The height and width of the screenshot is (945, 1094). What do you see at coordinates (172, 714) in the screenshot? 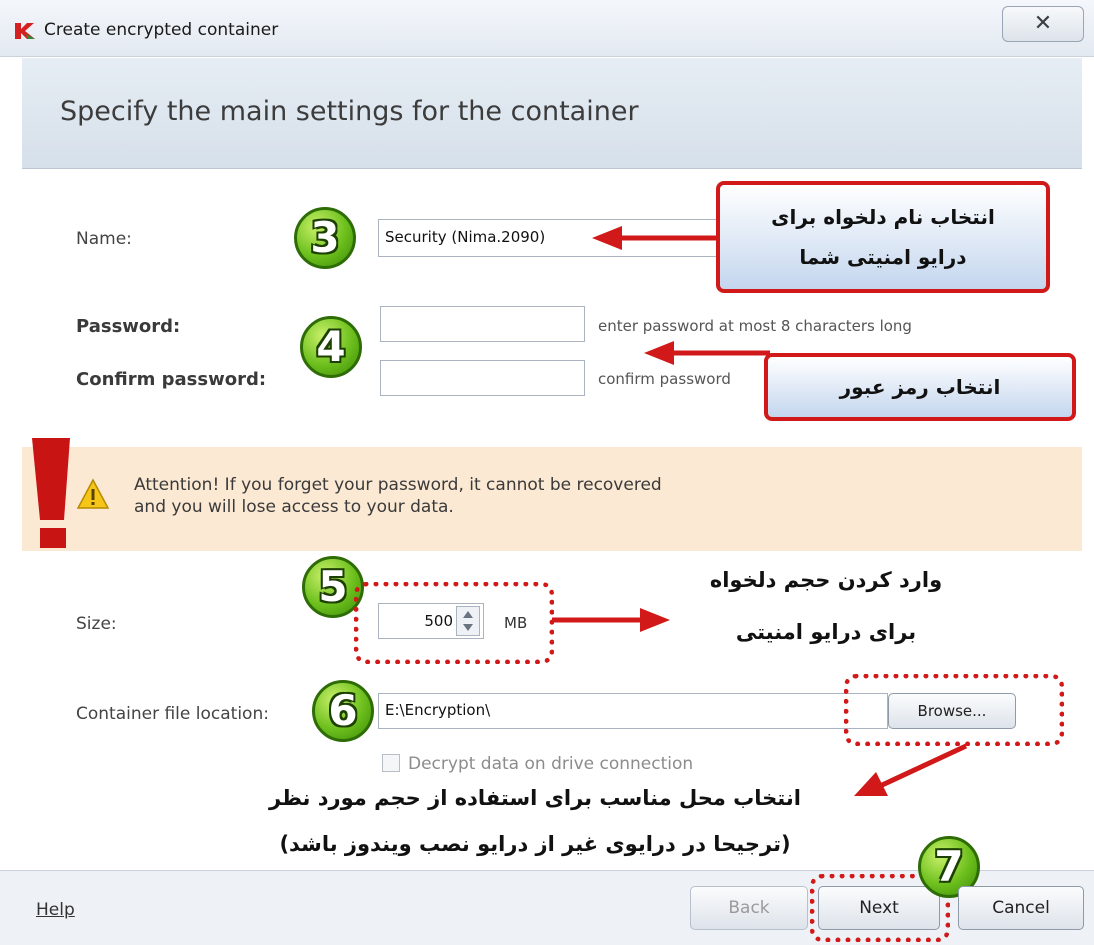
I see `location-label: Container file location:` at bounding box center [172, 714].